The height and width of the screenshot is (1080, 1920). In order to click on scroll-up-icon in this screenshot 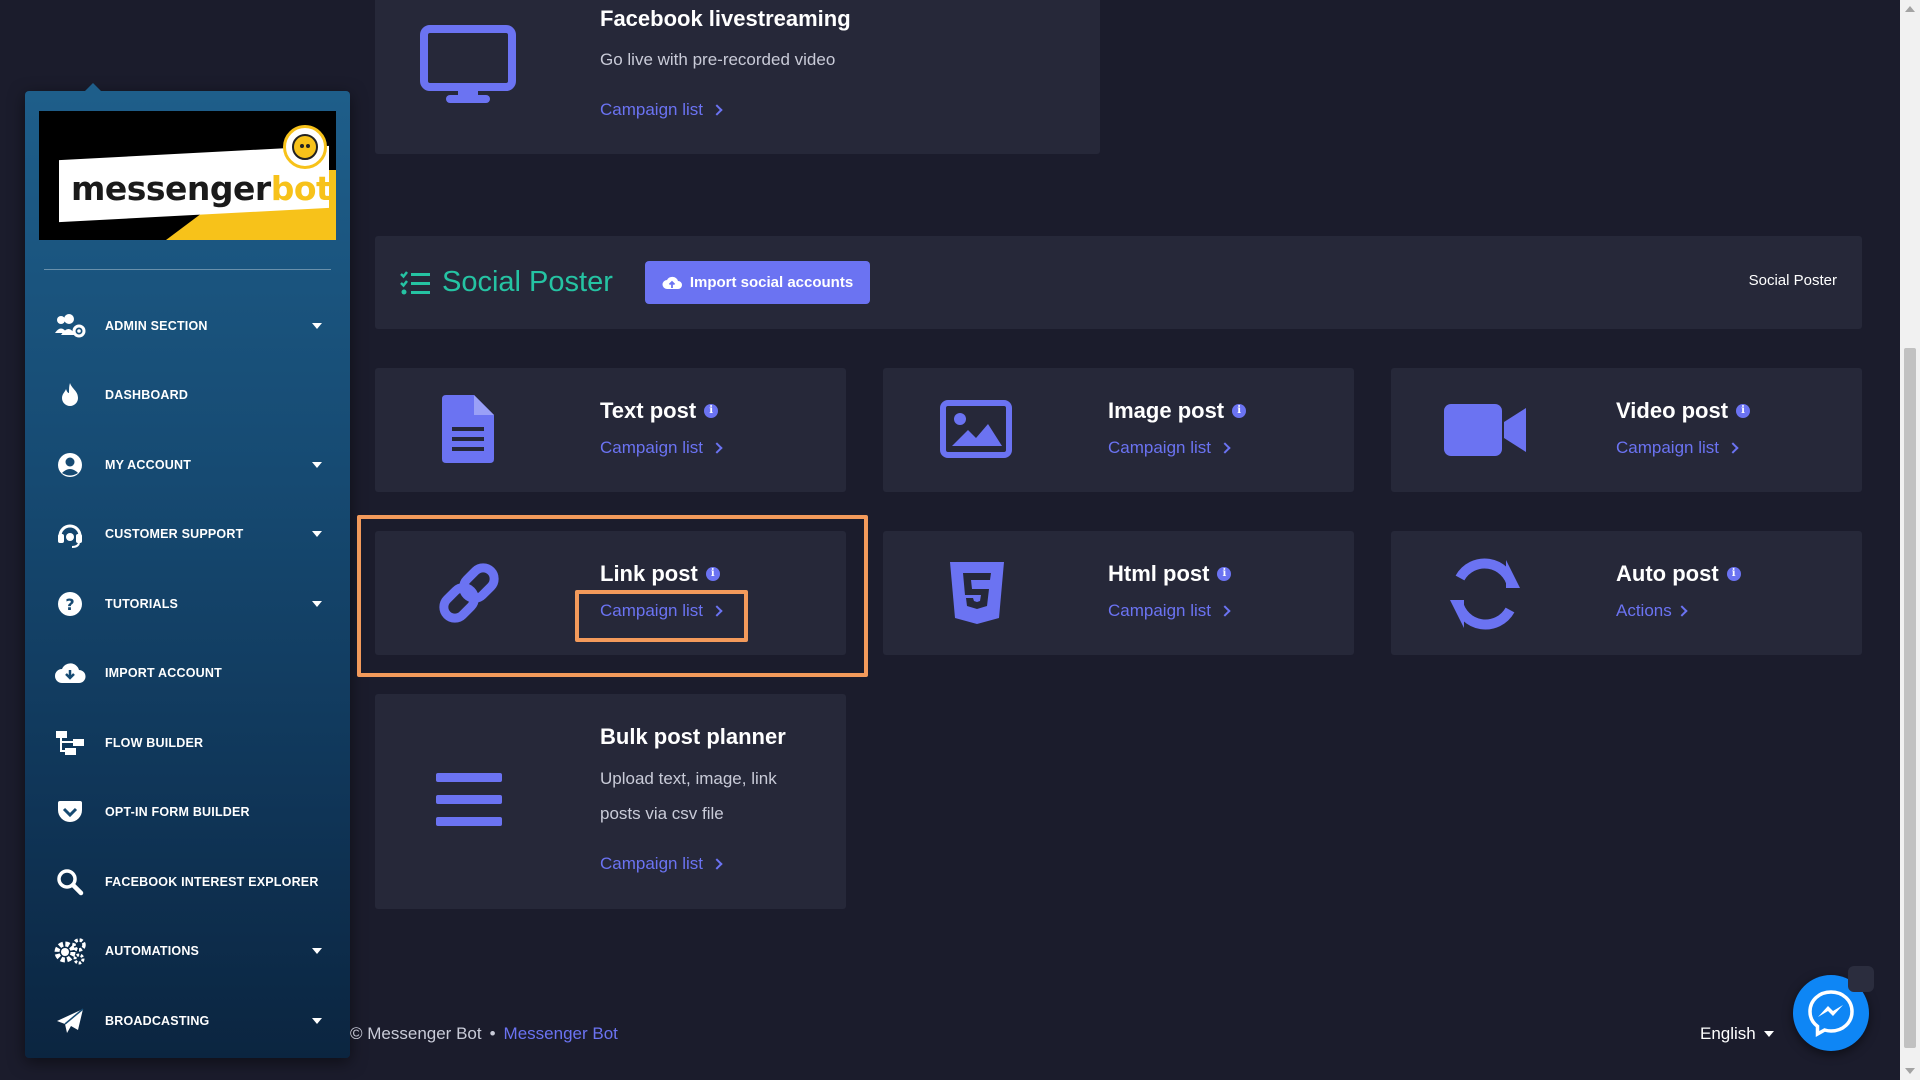, I will do `click(1910, 9)`.